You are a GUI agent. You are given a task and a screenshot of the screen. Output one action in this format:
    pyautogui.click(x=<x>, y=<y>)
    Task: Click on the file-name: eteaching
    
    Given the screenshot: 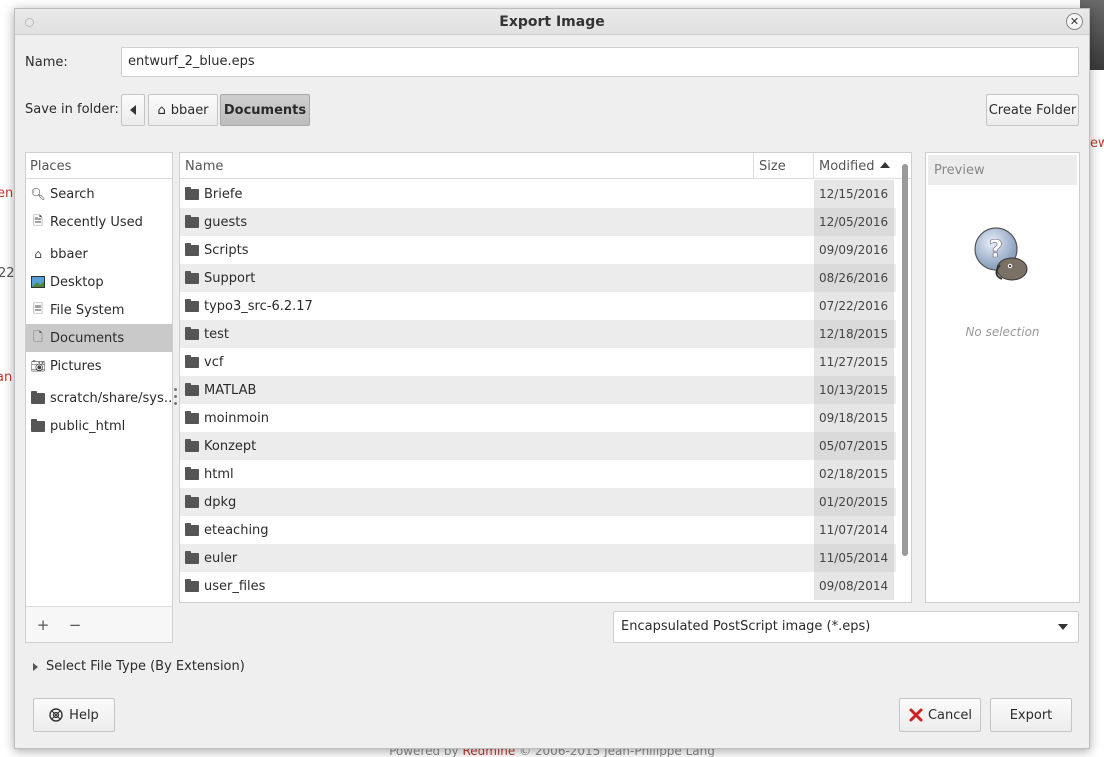 What is the action you would take?
    pyautogui.click(x=236, y=530)
    